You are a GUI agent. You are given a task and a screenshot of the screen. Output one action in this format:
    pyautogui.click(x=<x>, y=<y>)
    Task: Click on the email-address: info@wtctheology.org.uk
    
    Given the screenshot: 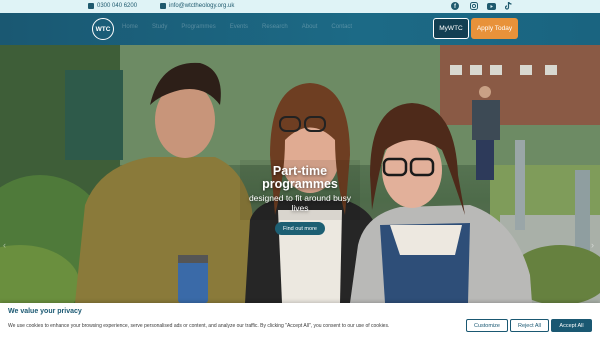 What is the action you would take?
    pyautogui.click(x=201, y=6)
    